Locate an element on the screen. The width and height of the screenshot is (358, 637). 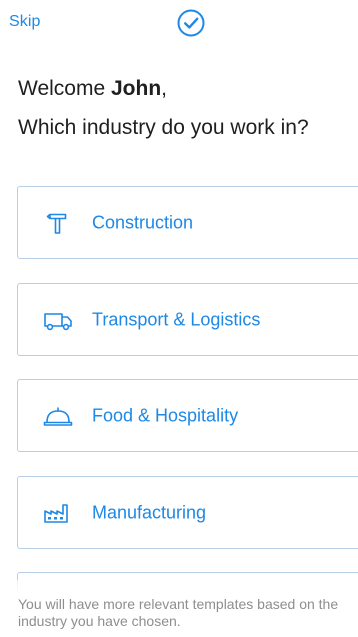
industry-option-construction: Construction is located at coordinates (187, 222).